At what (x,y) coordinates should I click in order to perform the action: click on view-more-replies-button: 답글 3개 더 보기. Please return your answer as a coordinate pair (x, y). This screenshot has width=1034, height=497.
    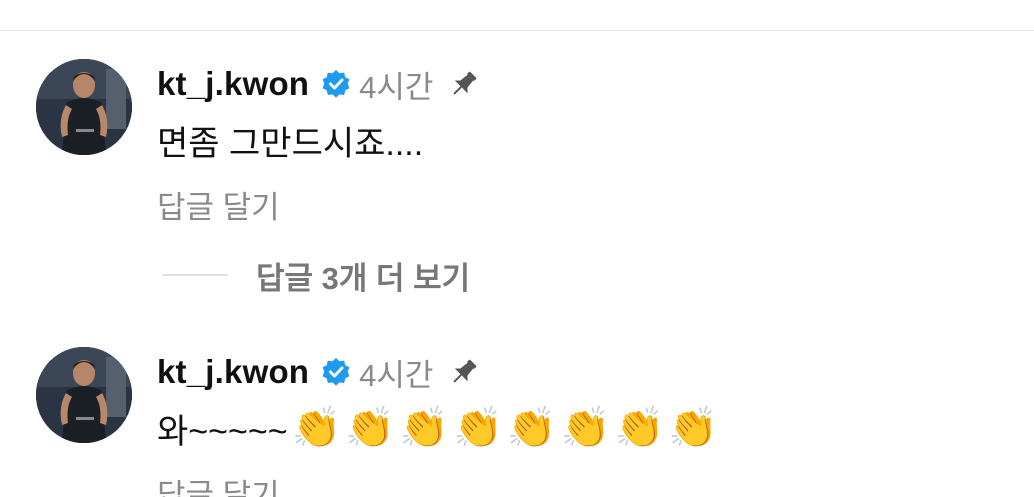
    Looking at the image, I should click on (316, 275).